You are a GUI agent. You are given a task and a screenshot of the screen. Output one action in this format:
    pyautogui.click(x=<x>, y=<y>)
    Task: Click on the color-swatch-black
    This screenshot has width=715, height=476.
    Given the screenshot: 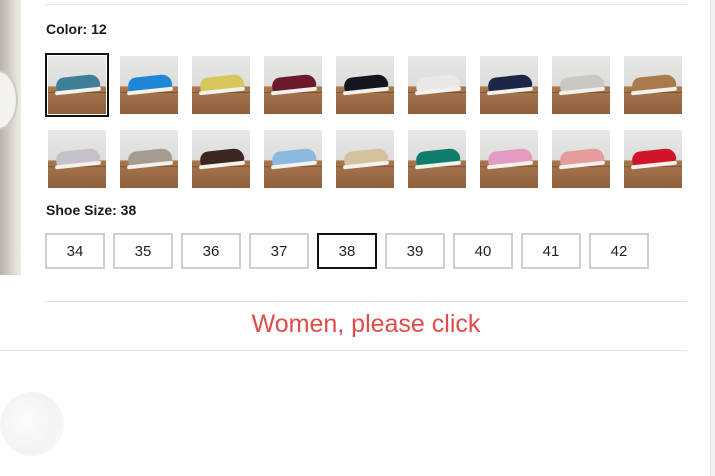 What is the action you would take?
    pyautogui.click(x=365, y=85)
    